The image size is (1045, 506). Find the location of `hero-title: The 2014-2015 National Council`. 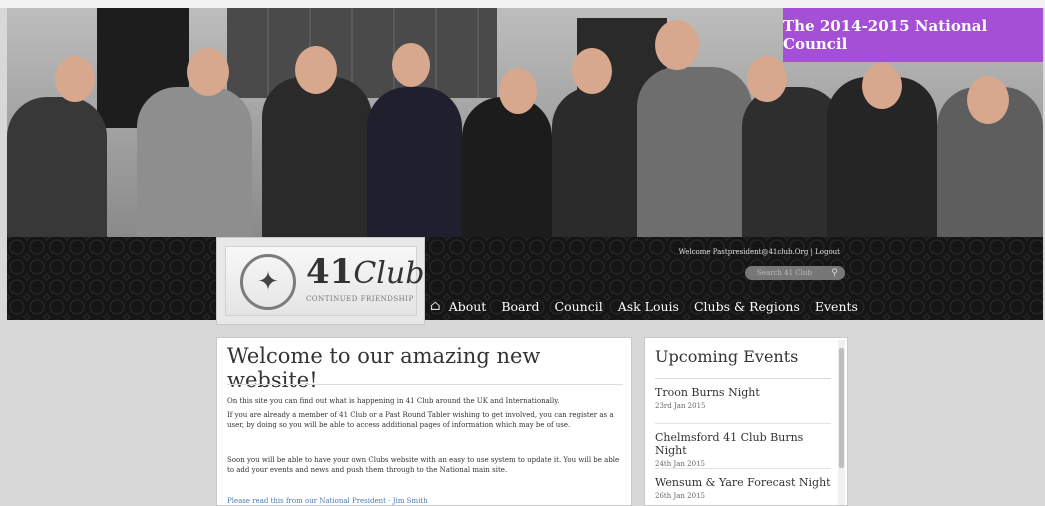

hero-title: The 2014-2015 National Council is located at coordinates (913, 35).